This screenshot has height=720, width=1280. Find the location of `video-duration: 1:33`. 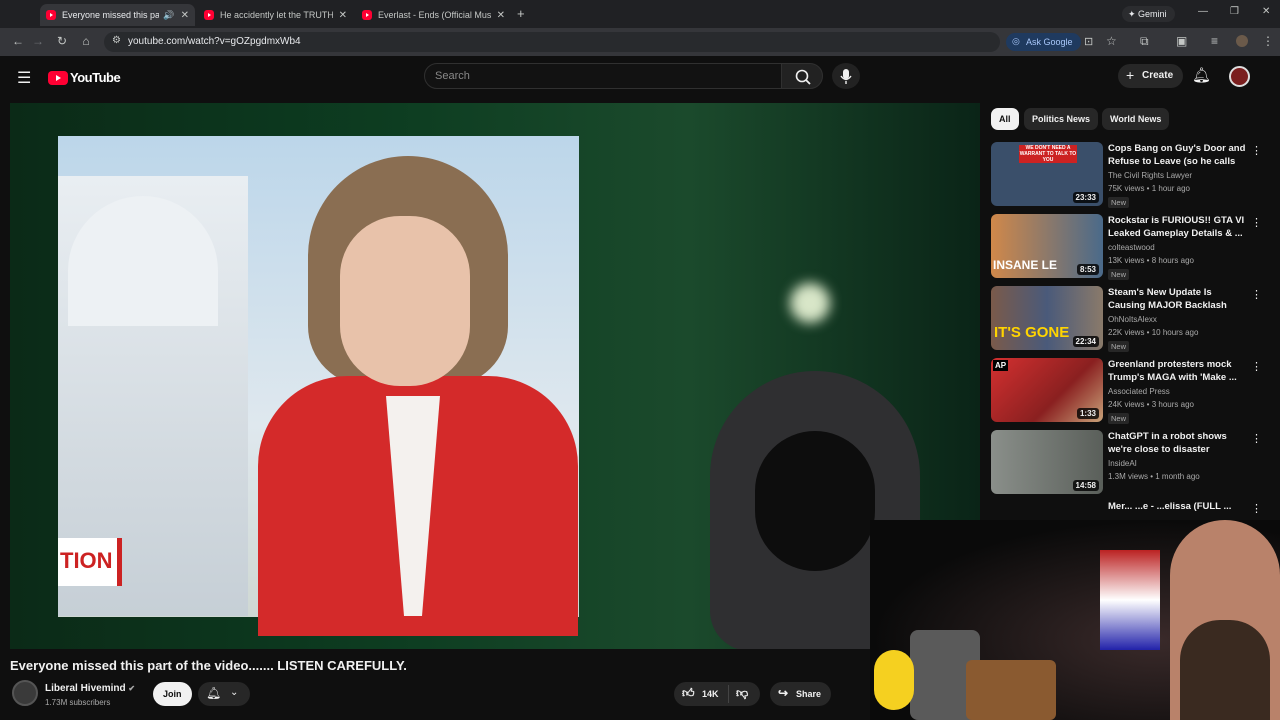

video-duration: 1:33 is located at coordinates (1087, 413).